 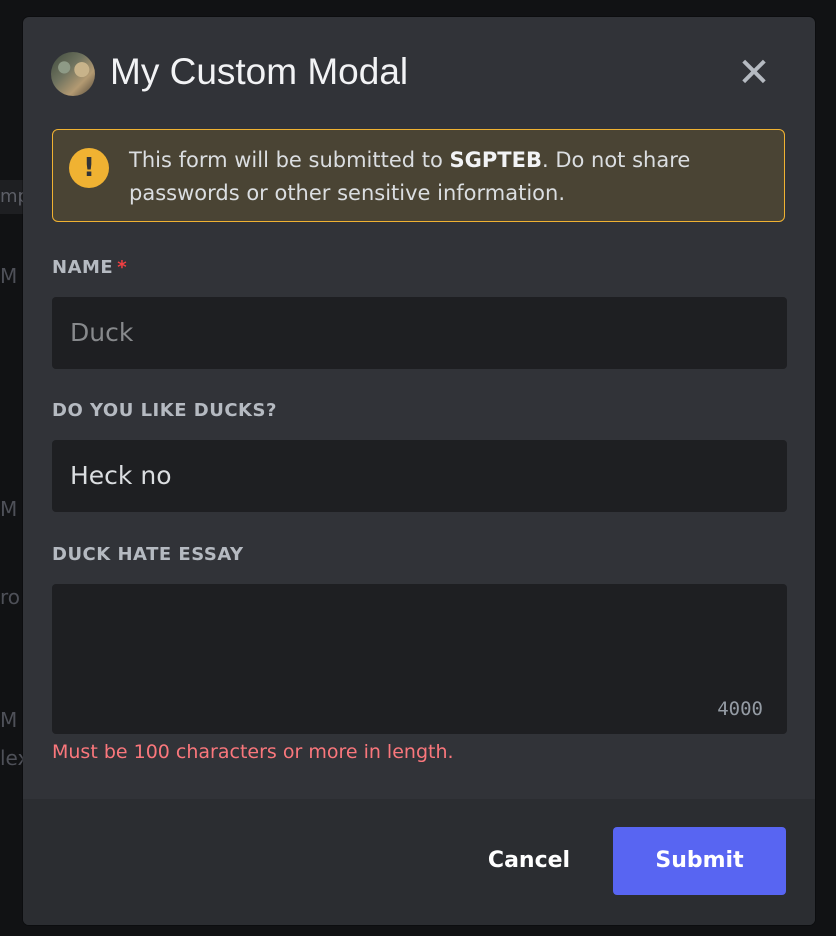 I want to click on exclamation-icon: !, so click(x=89, y=168).